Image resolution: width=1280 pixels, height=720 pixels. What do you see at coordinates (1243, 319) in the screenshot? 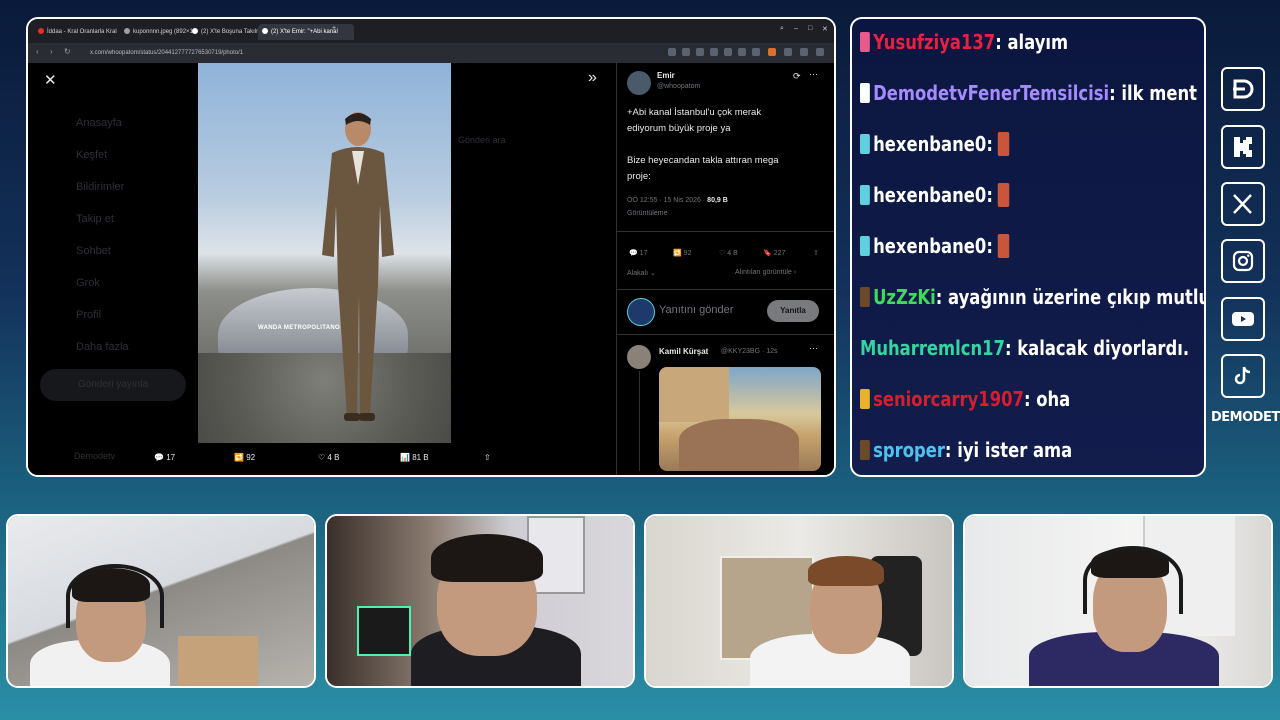
I see `youtube-icon` at bounding box center [1243, 319].